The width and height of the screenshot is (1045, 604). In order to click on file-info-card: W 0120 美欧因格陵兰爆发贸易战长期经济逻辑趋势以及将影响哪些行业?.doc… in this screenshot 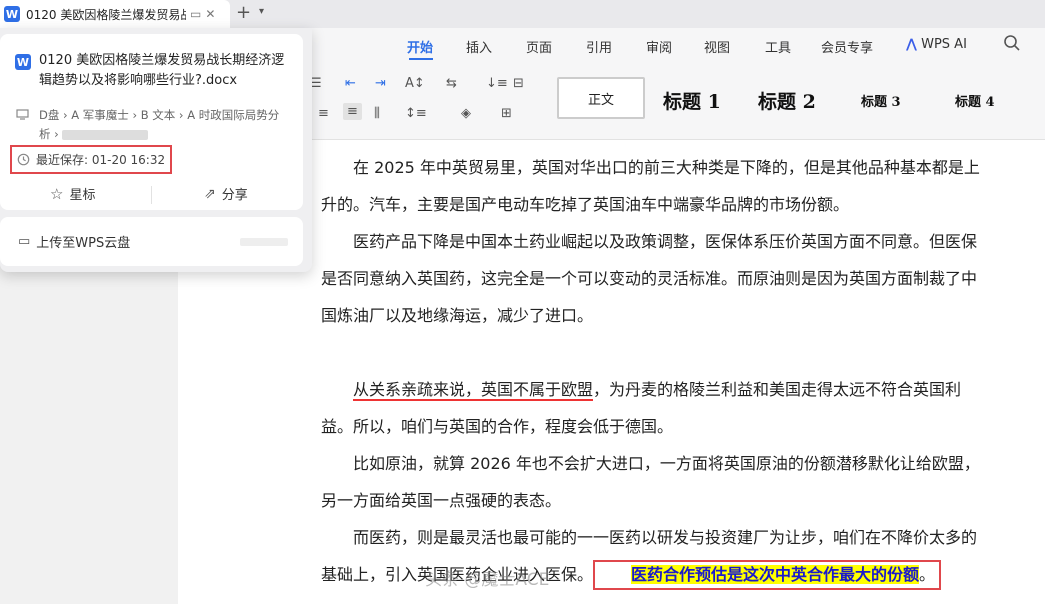, I will do `click(151, 122)`.